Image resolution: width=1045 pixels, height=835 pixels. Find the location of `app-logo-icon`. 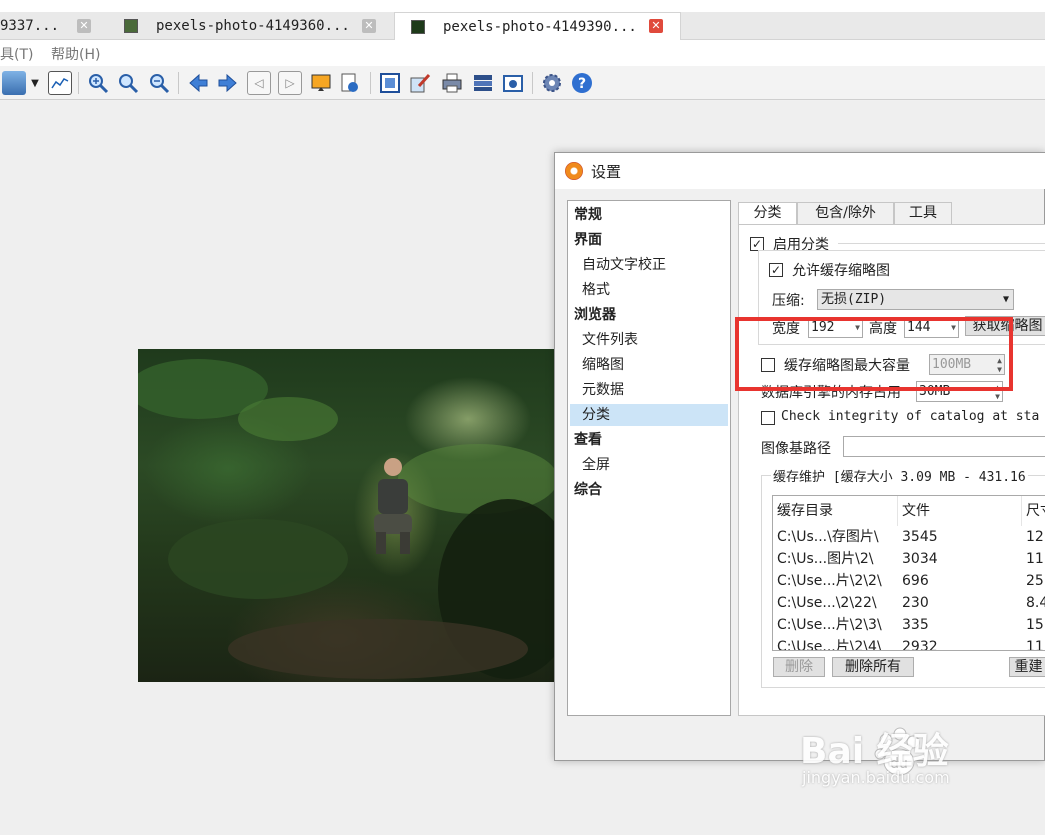

app-logo-icon is located at coordinates (574, 171).